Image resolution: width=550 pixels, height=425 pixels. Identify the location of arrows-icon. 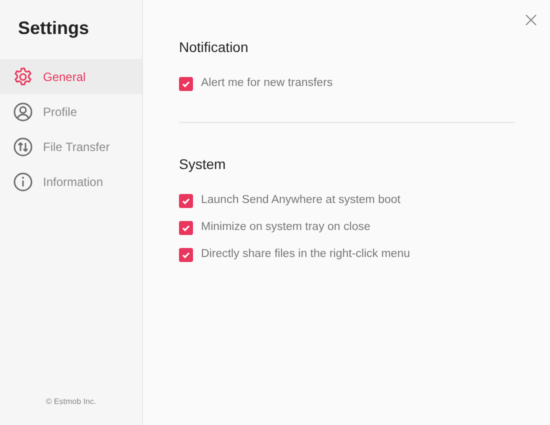
(23, 146).